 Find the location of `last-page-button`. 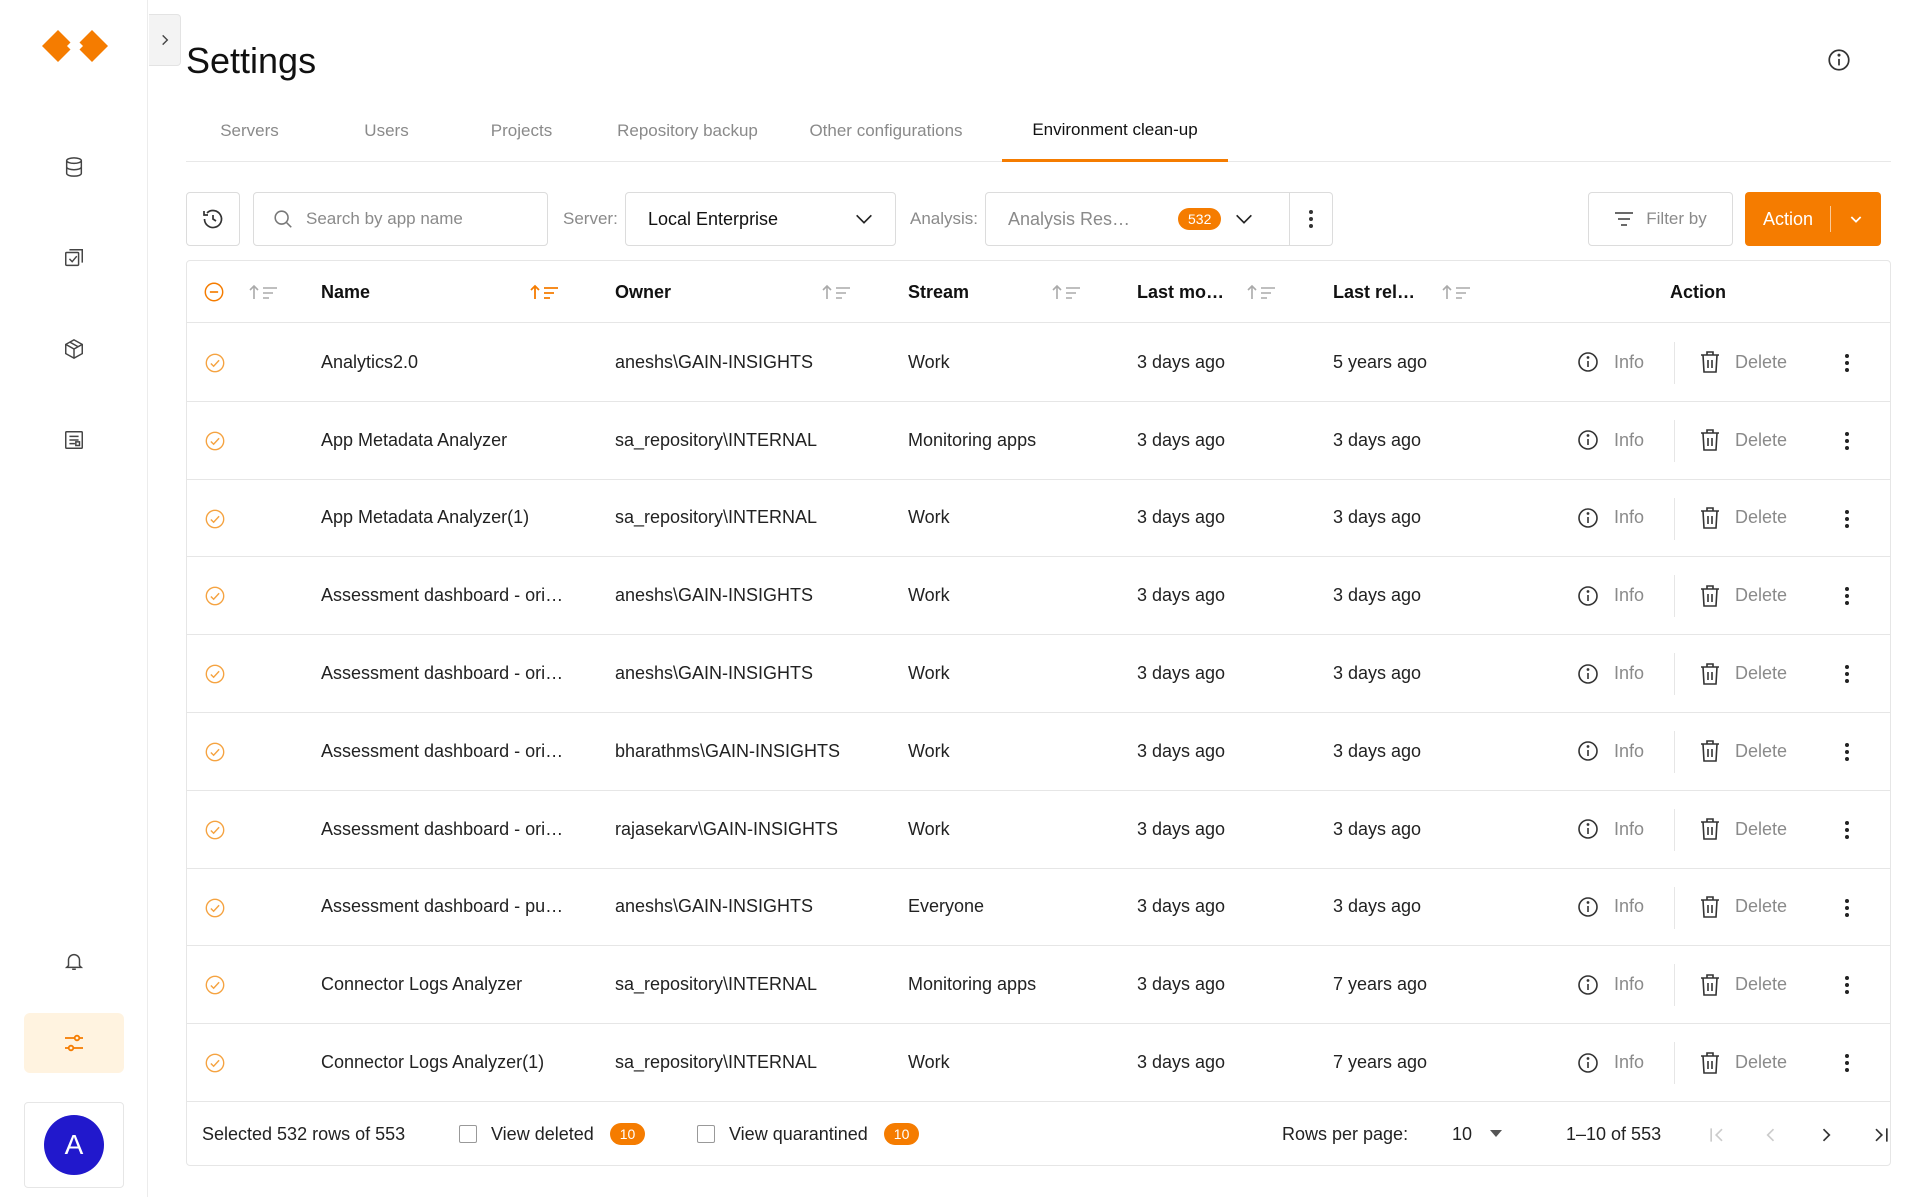

last-page-button is located at coordinates (1881, 1135).